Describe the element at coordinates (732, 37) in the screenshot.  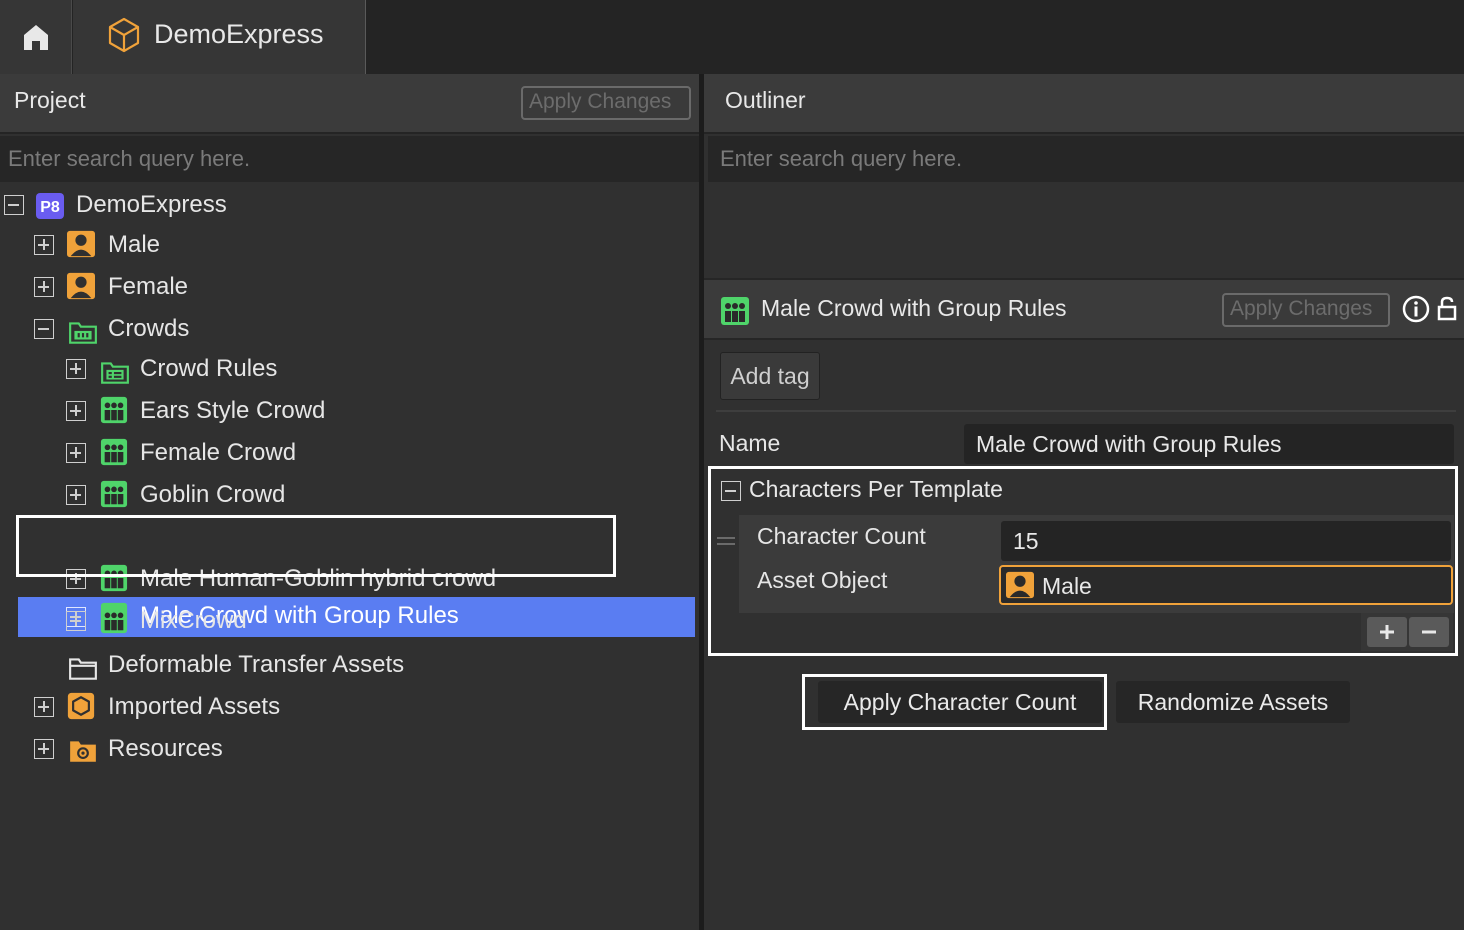
I see `top-bar: DemoExpress` at that location.